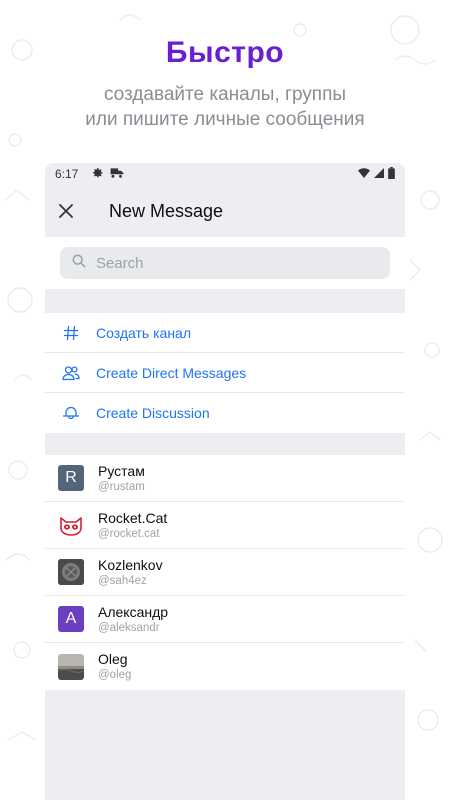 Image resolution: width=450 pixels, height=800 pixels. What do you see at coordinates (115, 675) in the screenshot?
I see `user-handle: @oleg` at bounding box center [115, 675].